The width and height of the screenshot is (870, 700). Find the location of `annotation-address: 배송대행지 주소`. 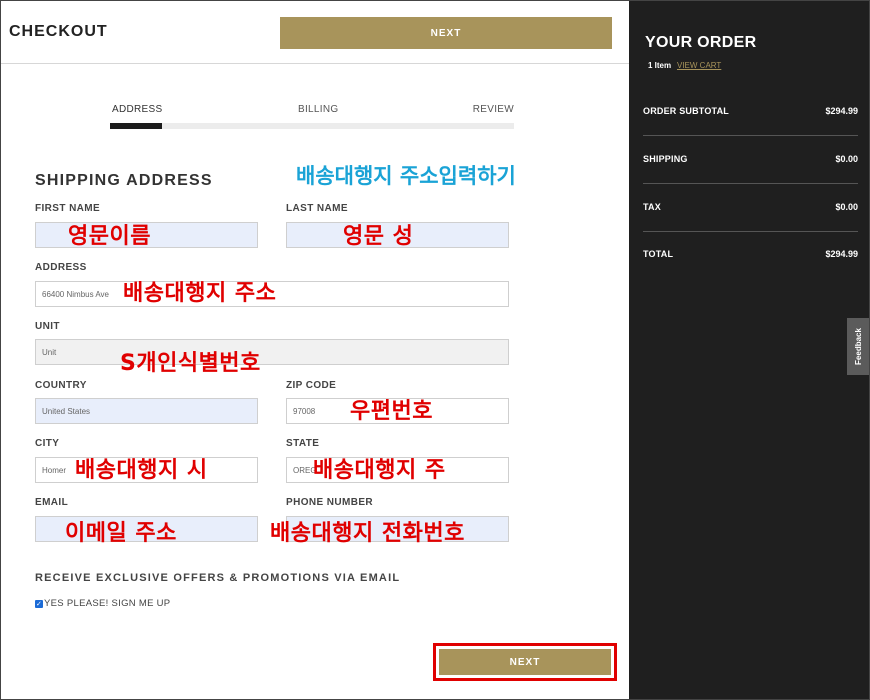

annotation-address: 배송대행지 주소 is located at coordinates (200, 293).